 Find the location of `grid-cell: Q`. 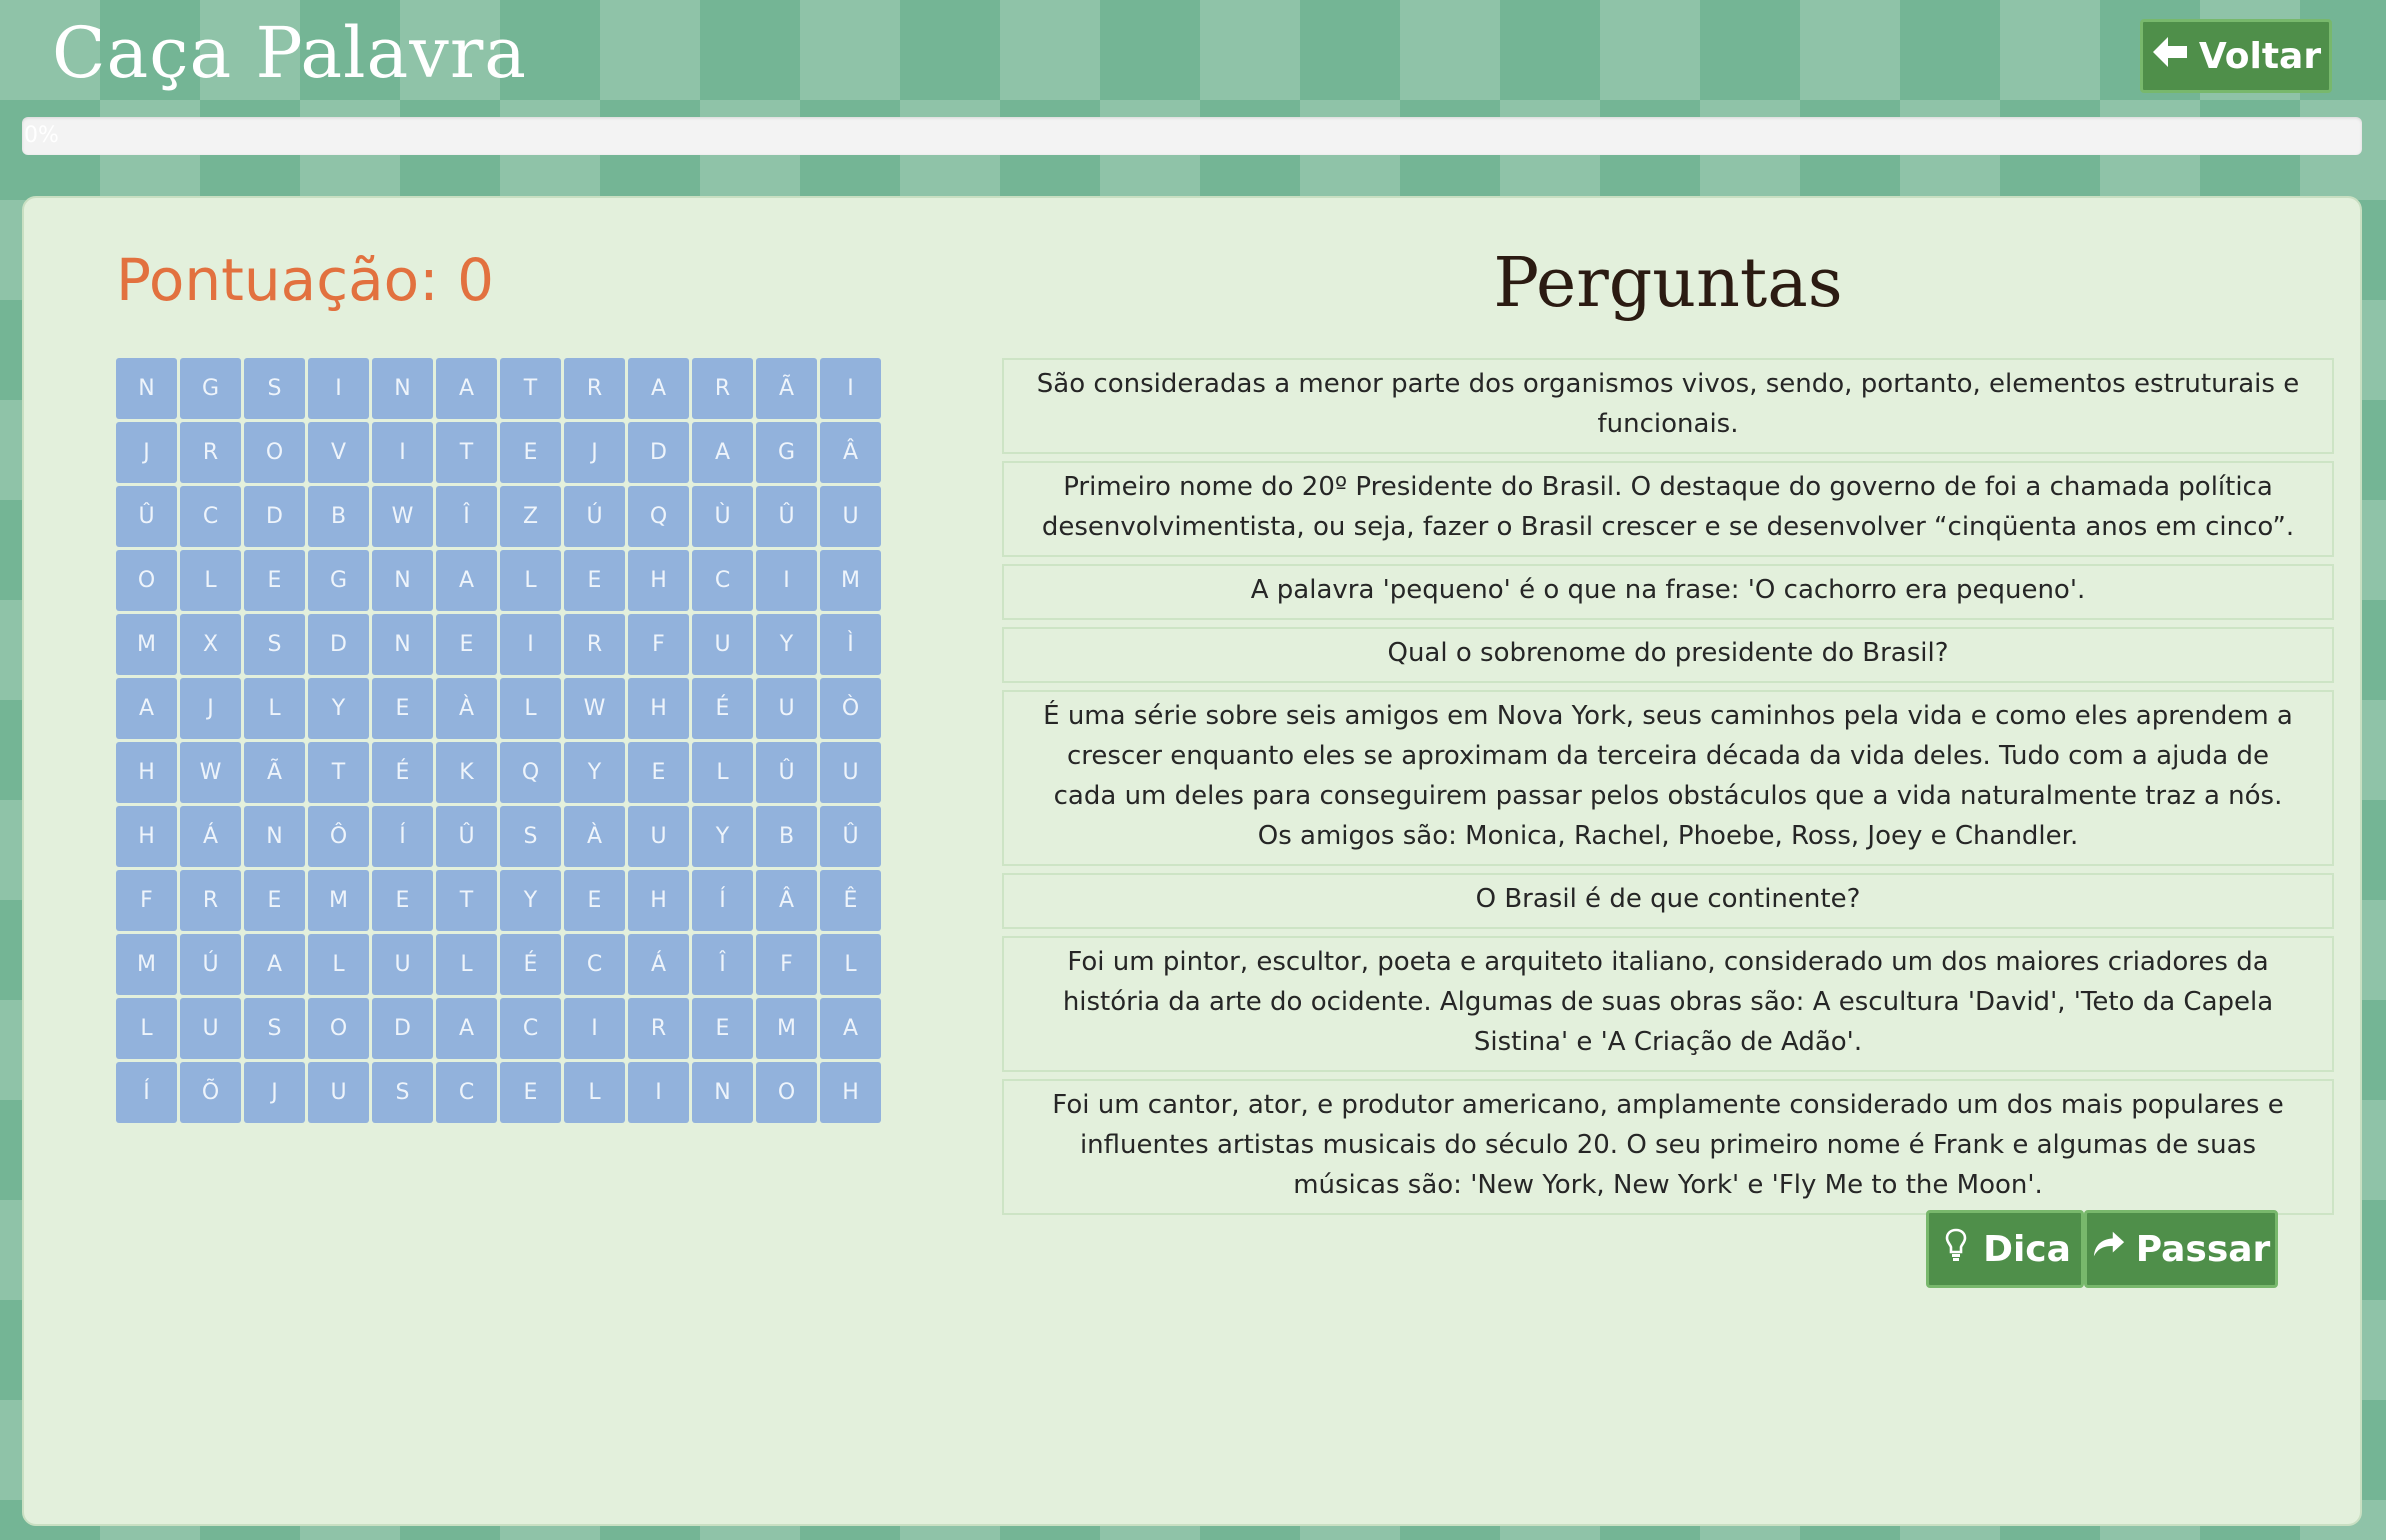

grid-cell: Q is located at coordinates (530, 772).